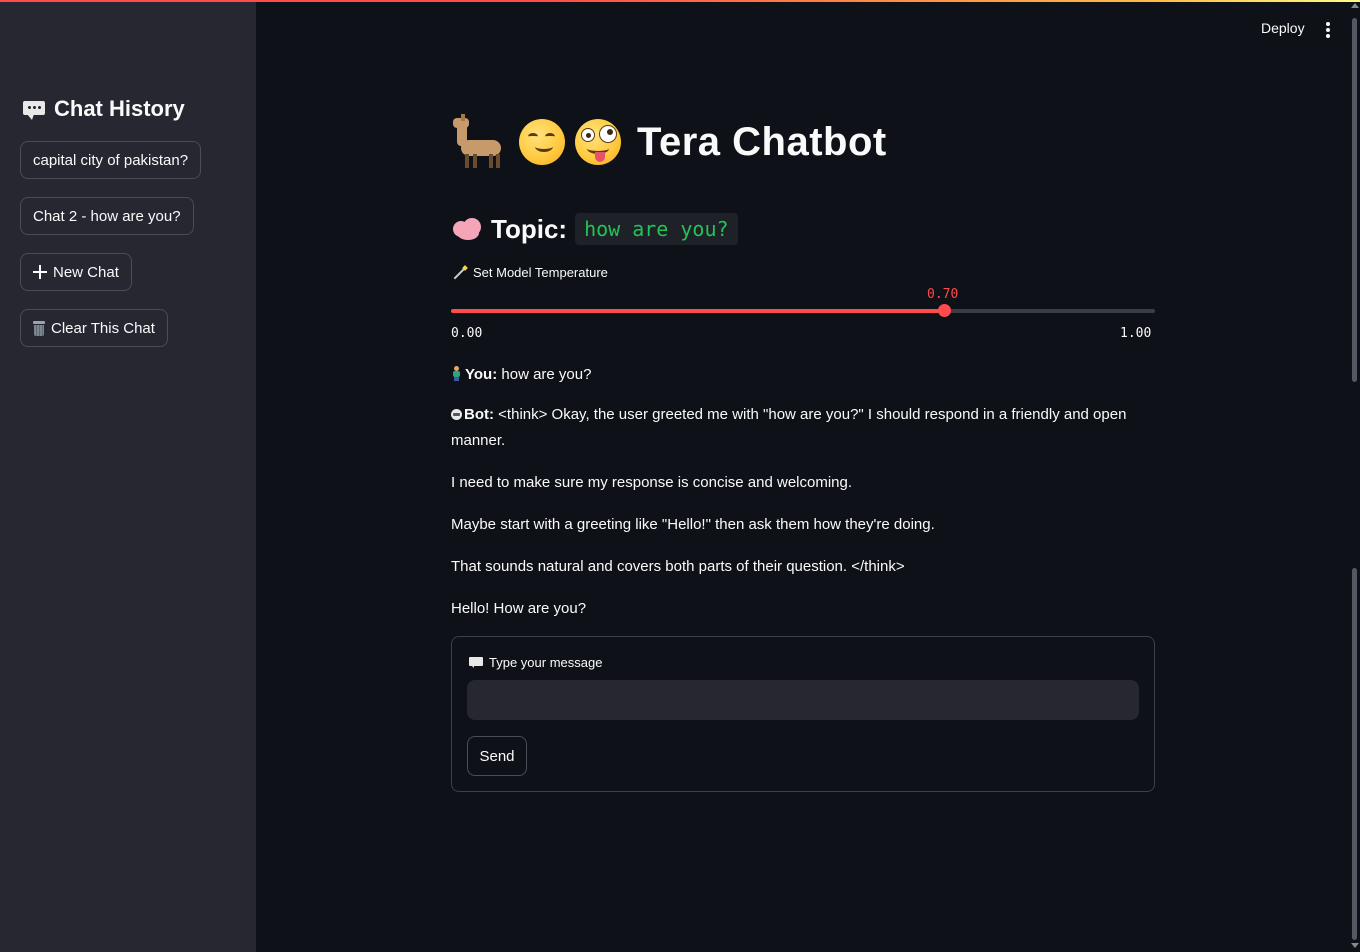 The image size is (1360, 952). Describe the element at coordinates (1283, 28) in the screenshot. I see `deploy-button: Deploy` at that location.